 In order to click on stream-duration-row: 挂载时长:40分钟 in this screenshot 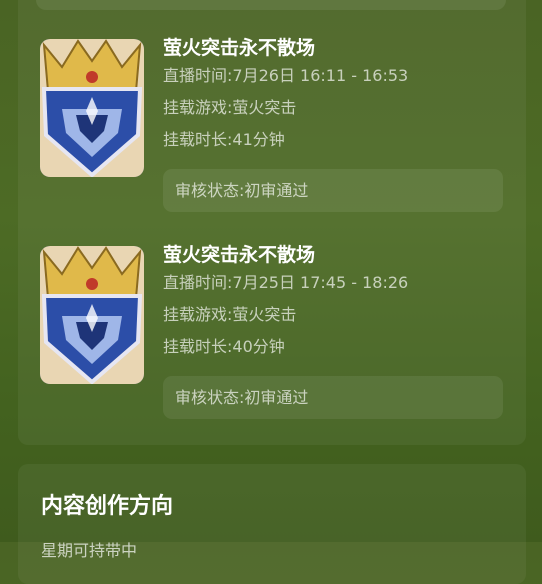, I will do `click(333, 352)`.